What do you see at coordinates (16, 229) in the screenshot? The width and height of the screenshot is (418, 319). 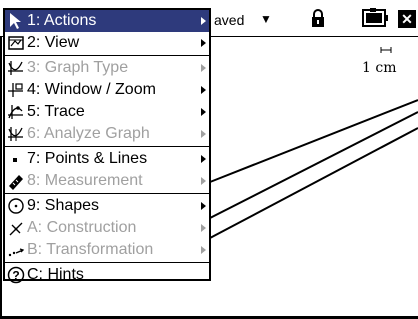 I see `construction-icon` at bounding box center [16, 229].